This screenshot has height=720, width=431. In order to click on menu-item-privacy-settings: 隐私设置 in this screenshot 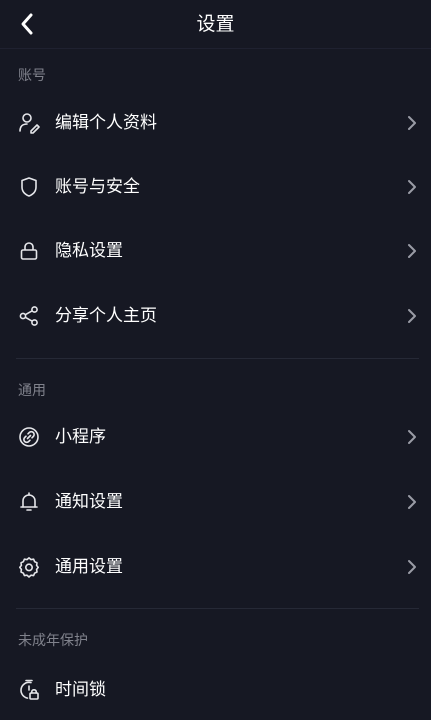, I will do `click(215, 251)`.